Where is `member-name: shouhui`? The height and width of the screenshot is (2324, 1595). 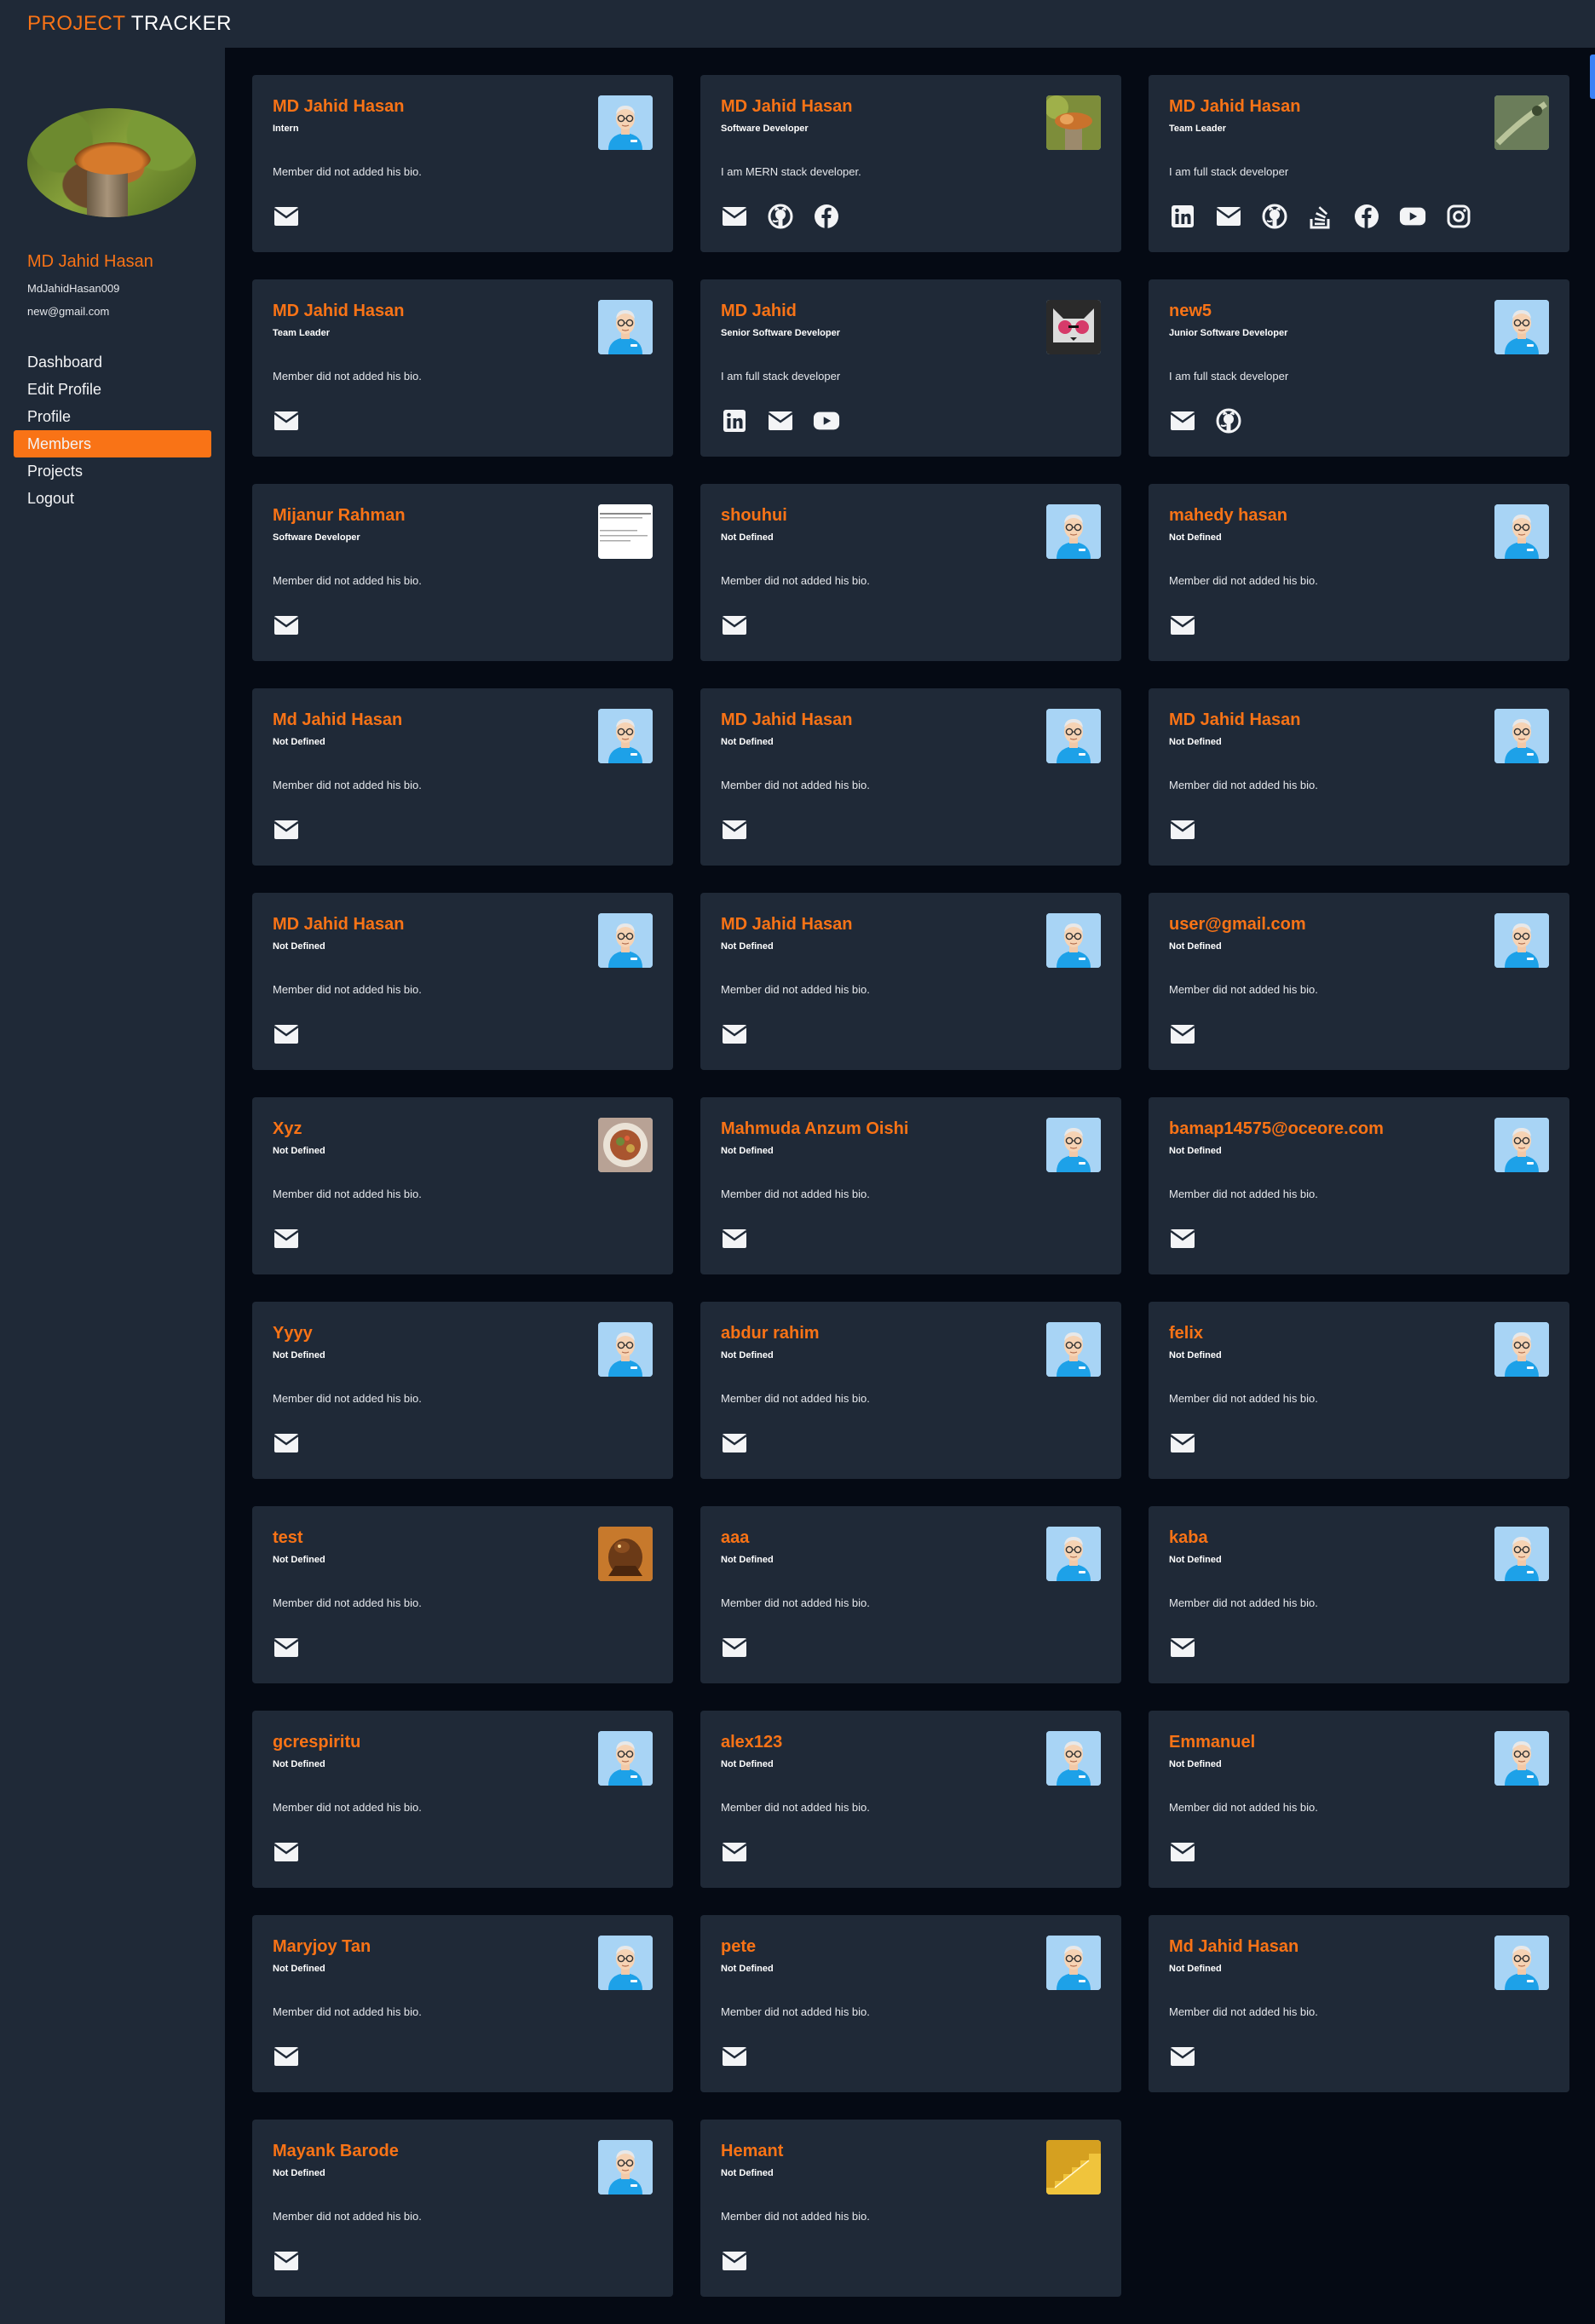
member-name: shouhui is located at coordinates (754, 515).